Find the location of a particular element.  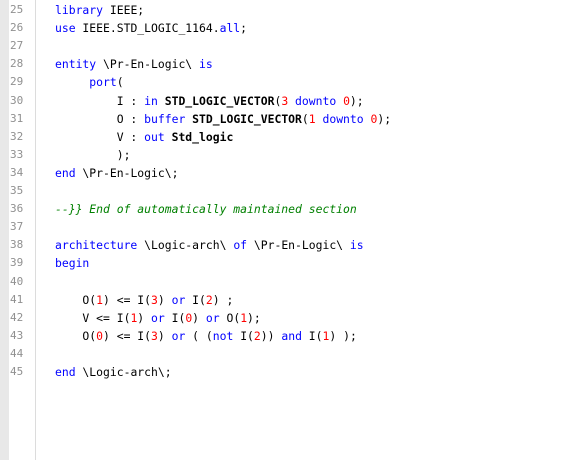

number-token: 3 is located at coordinates (154, 335).